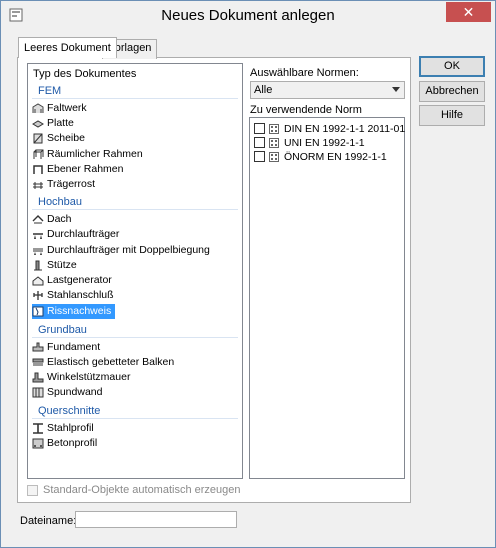  What do you see at coordinates (38, 138) in the screenshot?
I see `scheibe-icon` at bounding box center [38, 138].